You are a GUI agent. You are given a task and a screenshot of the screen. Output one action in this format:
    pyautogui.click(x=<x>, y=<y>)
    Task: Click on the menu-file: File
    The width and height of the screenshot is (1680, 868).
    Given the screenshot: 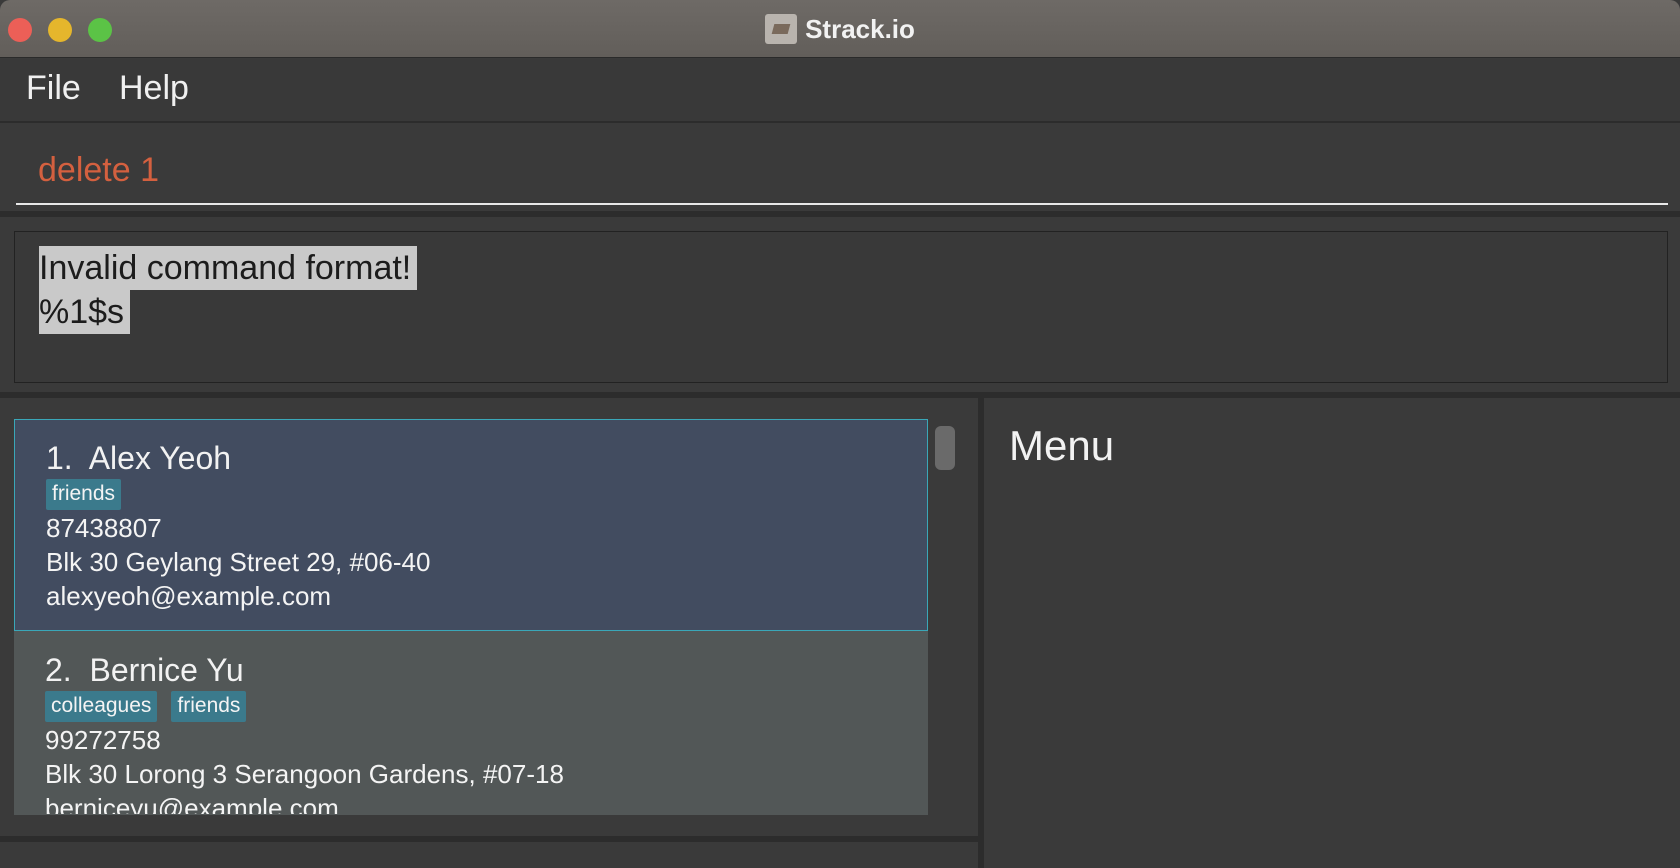 What is the action you would take?
    pyautogui.click(x=53, y=88)
    